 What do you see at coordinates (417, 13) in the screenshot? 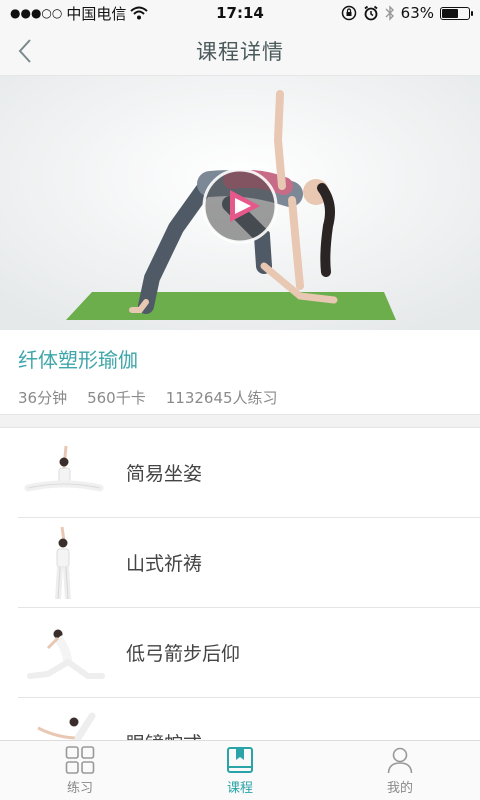
I see `battery-percent: 63%` at bounding box center [417, 13].